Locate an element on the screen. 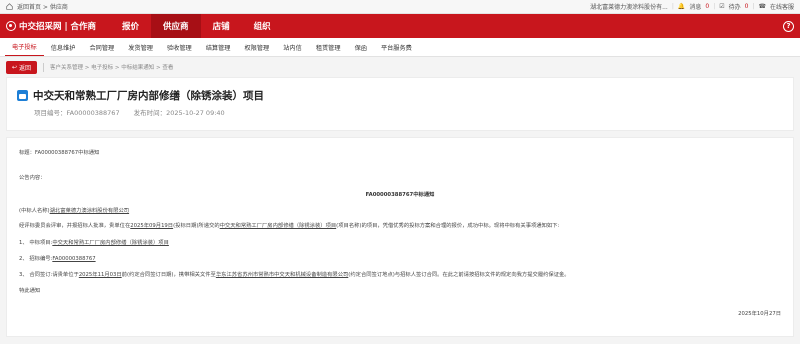 The width and height of the screenshot is (800, 344). item-1: 1、 中标项目:中交天和常熟工厂厂房内部修缮（除锈涂装）项目 is located at coordinates (94, 242).